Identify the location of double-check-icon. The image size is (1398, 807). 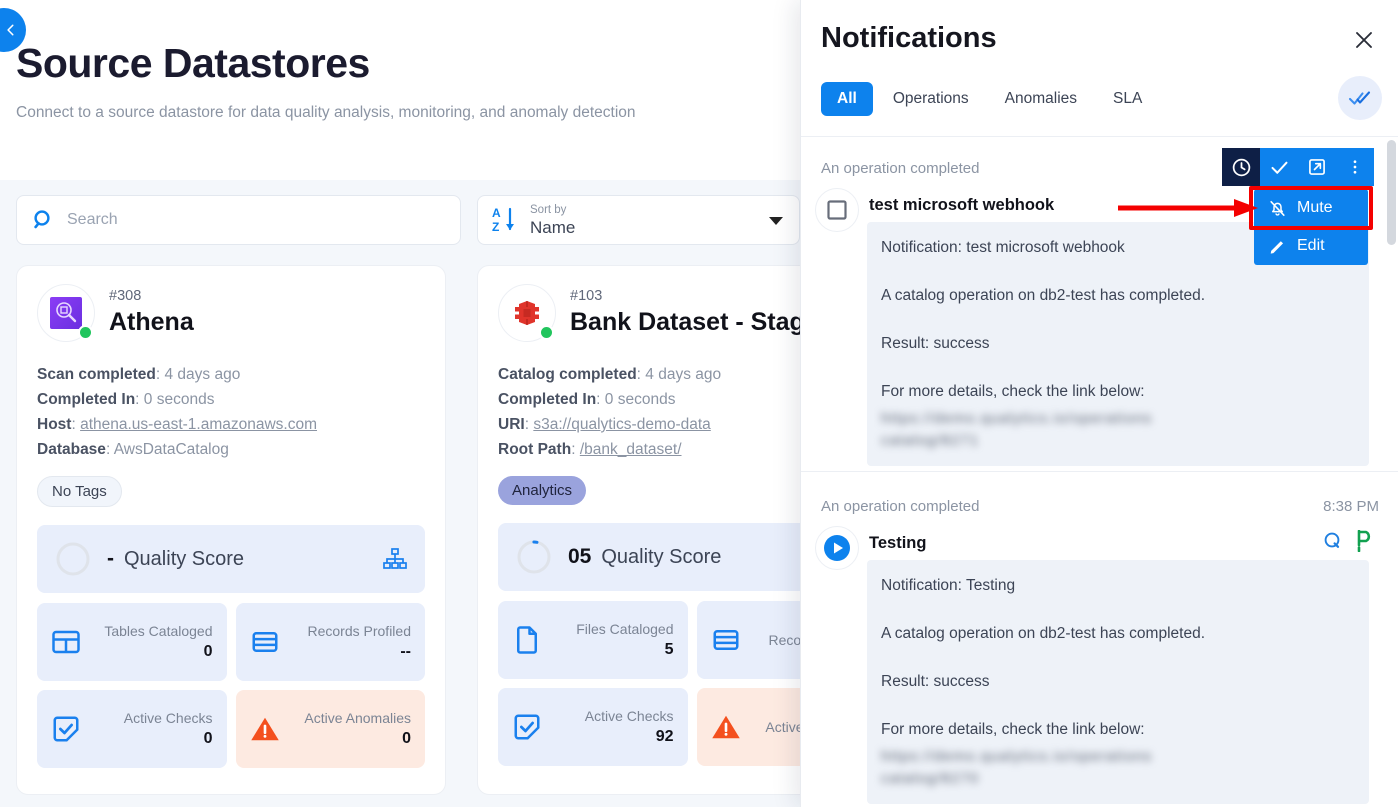
(1359, 98).